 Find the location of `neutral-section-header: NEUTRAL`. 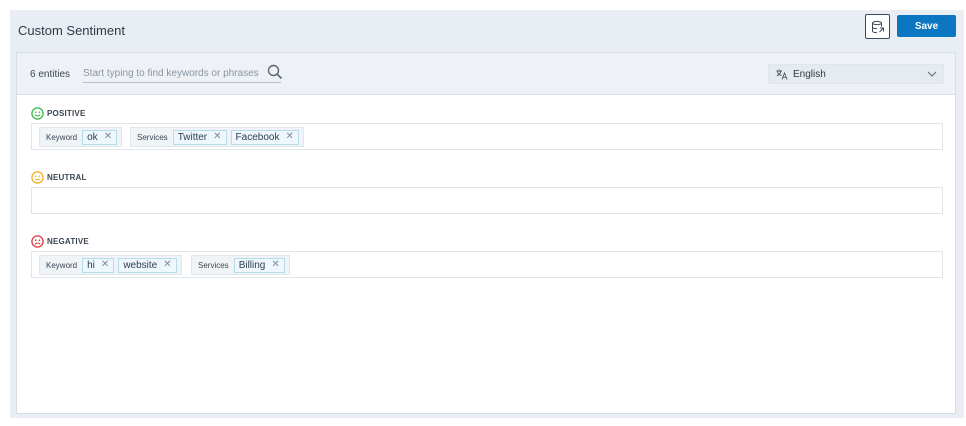

neutral-section-header: NEUTRAL is located at coordinates (59, 177).